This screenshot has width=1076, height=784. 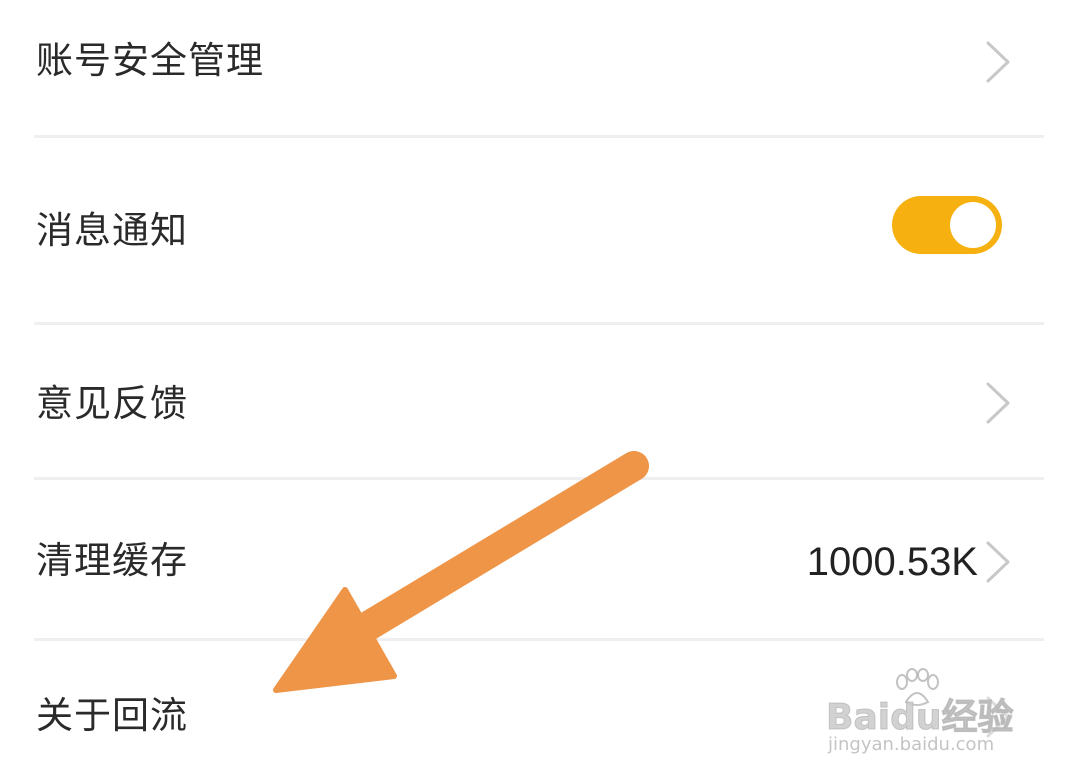 I want to click on notifications-toggle, so click(x=947, y=225).